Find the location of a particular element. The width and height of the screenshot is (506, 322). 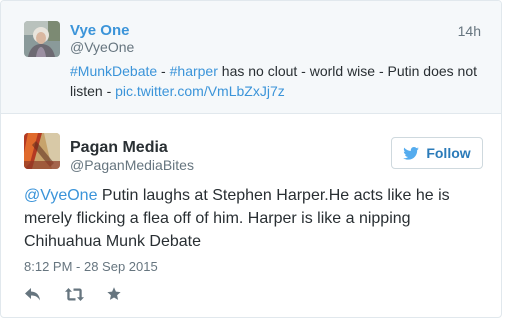

pagan-media-avatar is located at coordinates (42, 151).